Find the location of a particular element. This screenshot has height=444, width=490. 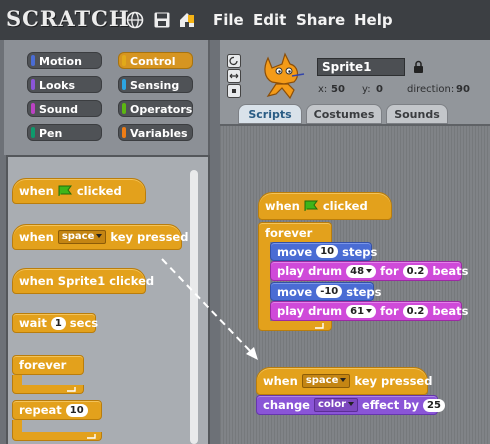

category-label: Sensing is located at coordinates (155, 85).